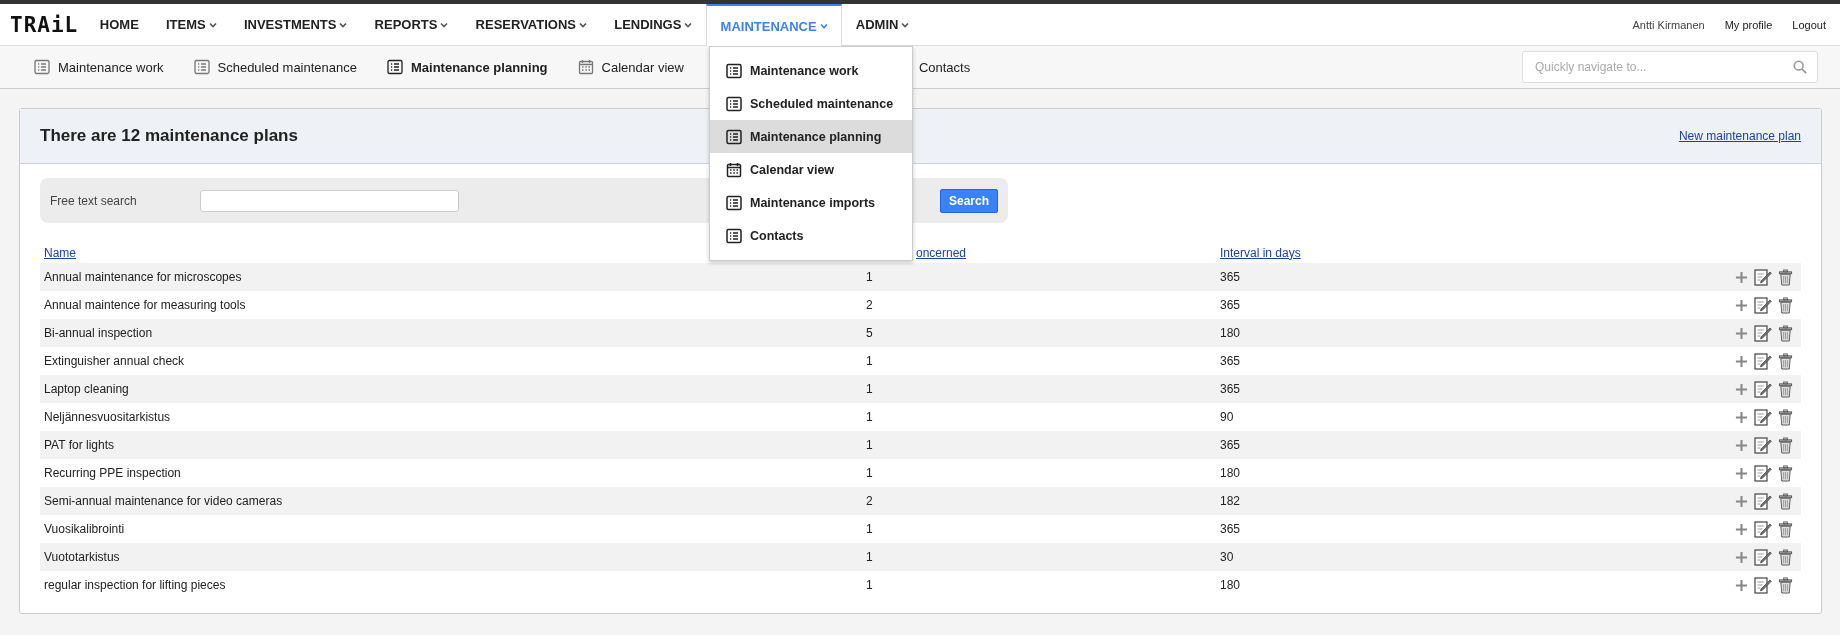 This screenshot has width=1840, height=635. What do you see at coordinates (1260, 252) in the screenshot?
I see `column-header-link: Interval in days` at bounding box center [1260, 252].